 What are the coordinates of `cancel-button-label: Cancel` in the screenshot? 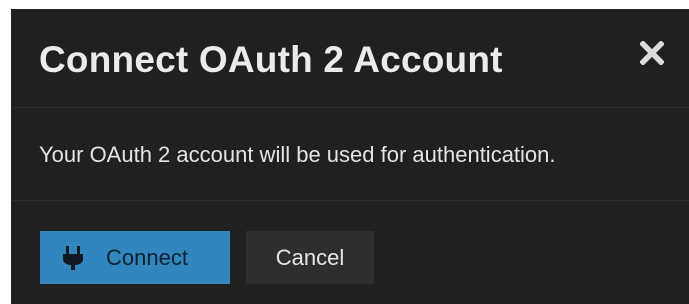 It's located at (310, 257).